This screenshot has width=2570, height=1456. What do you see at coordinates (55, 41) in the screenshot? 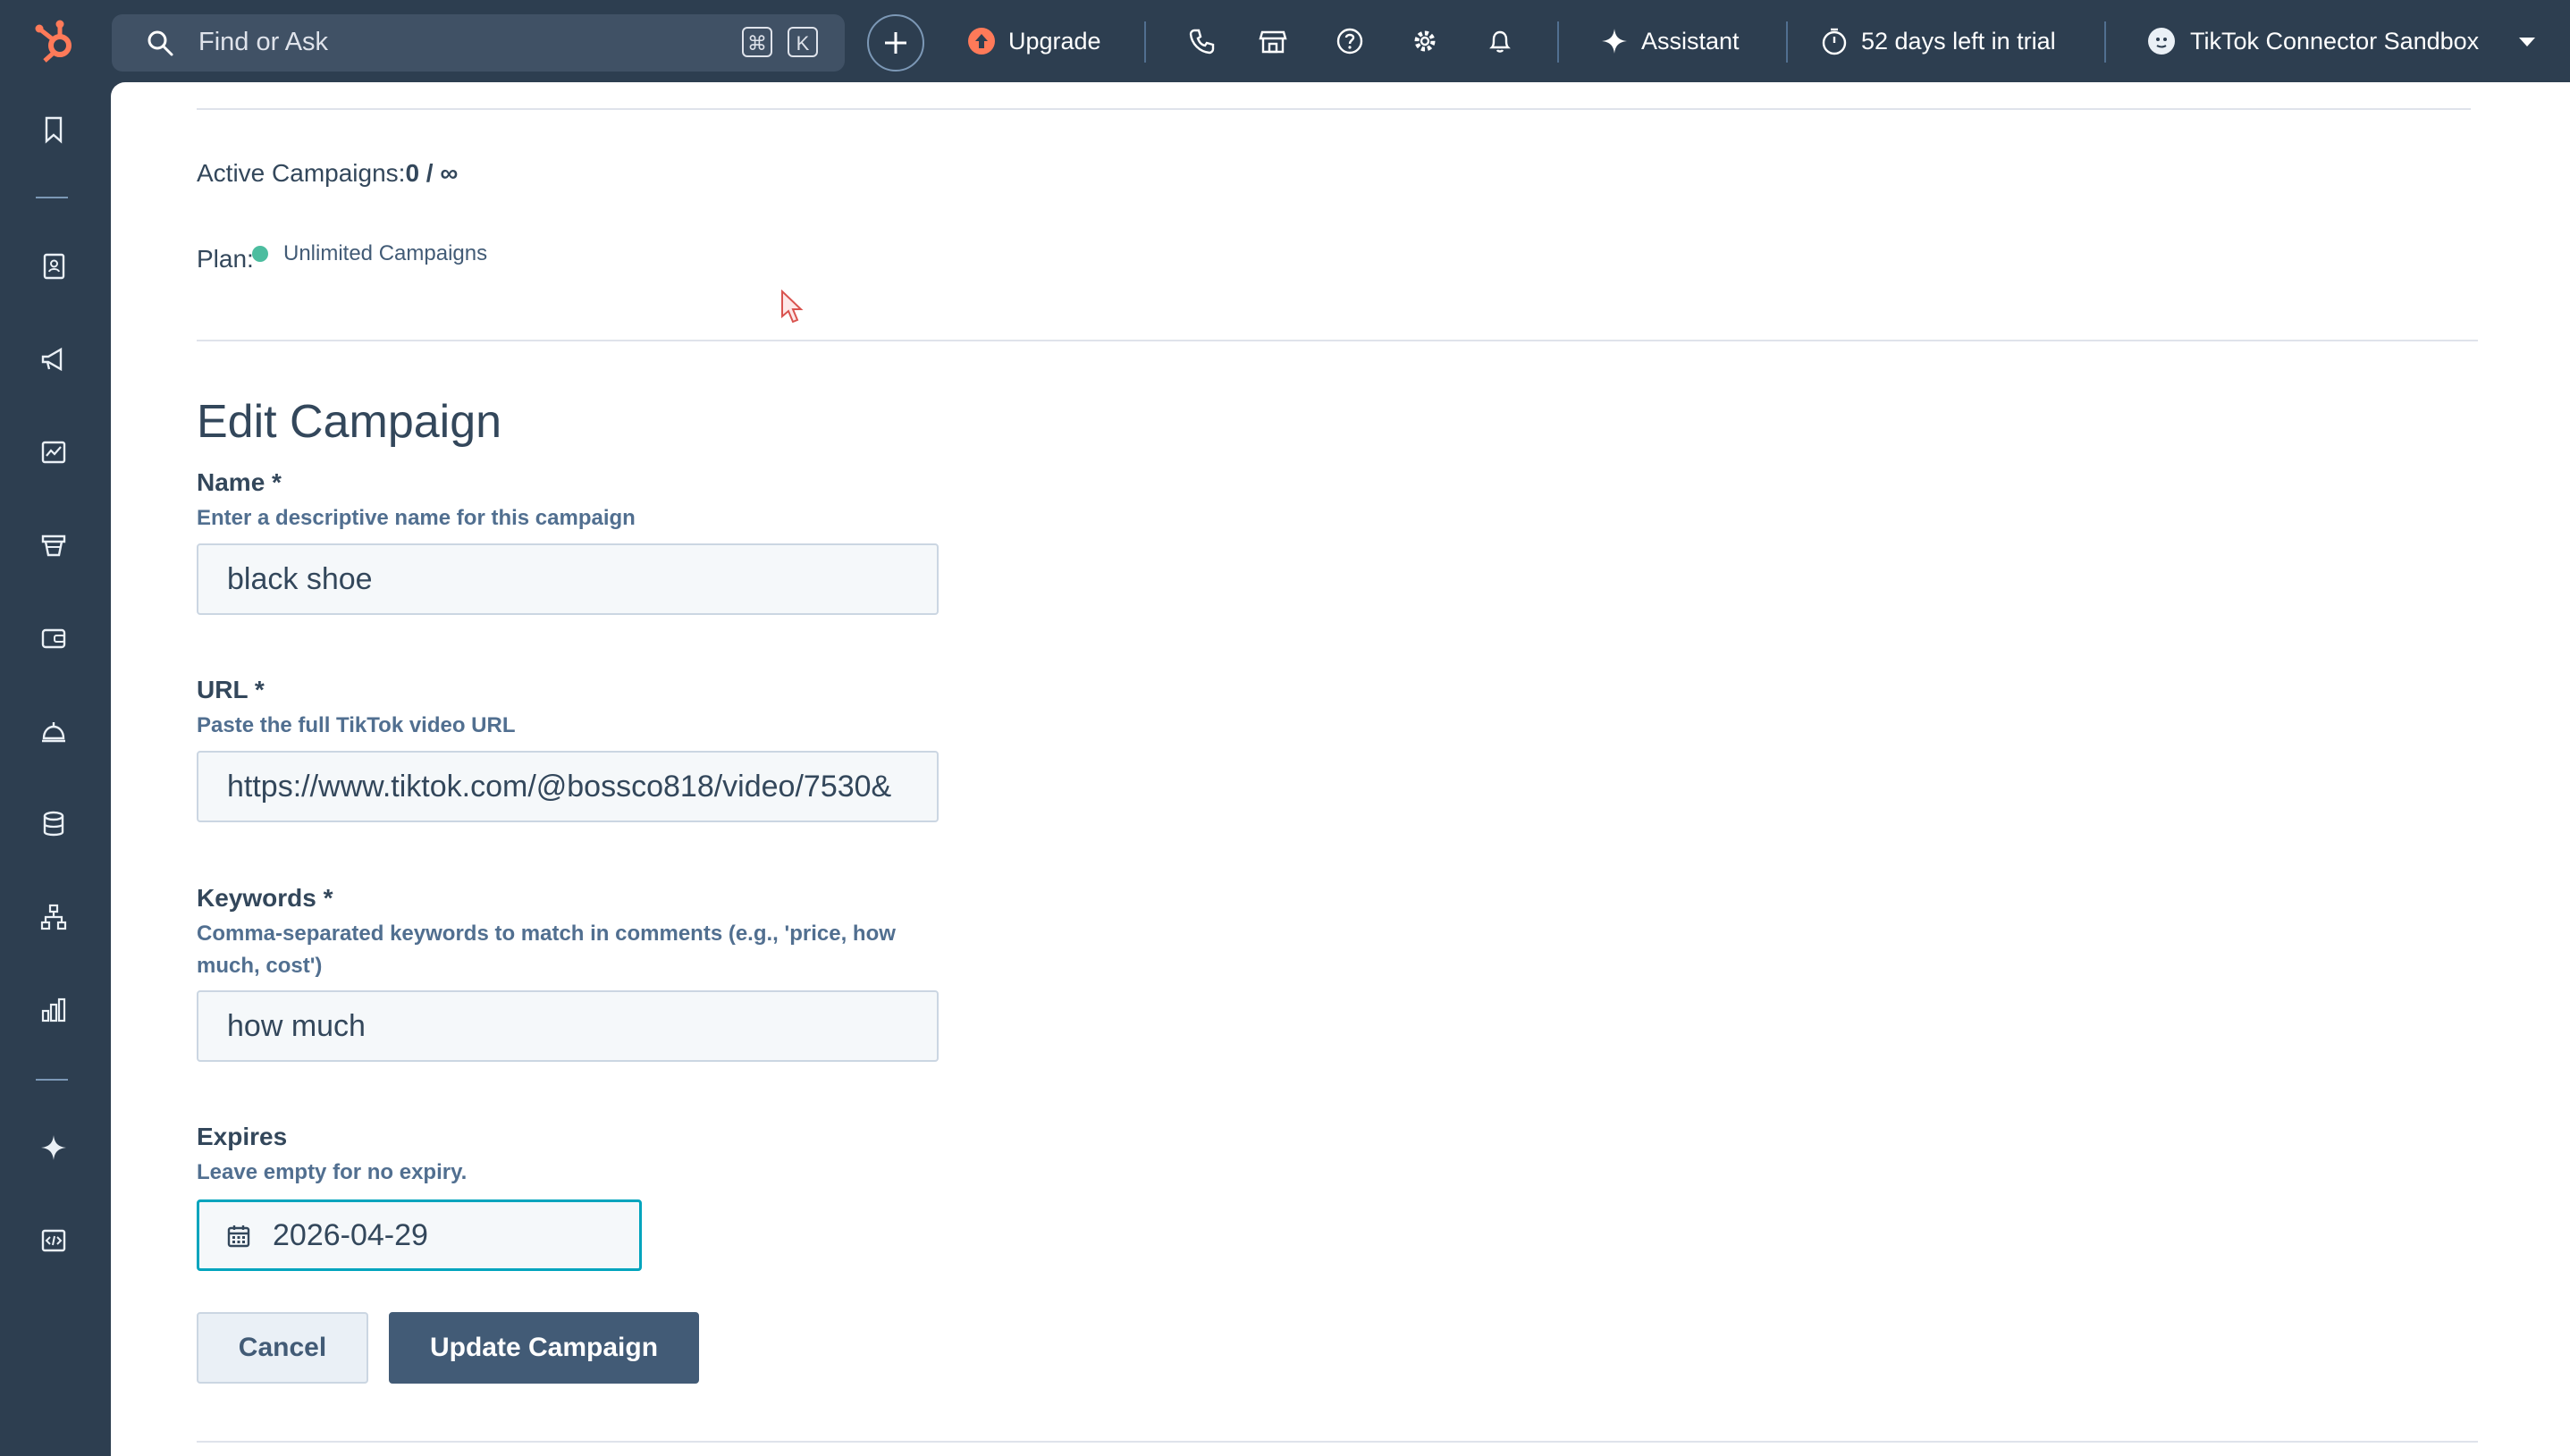
I see `hubspot-logo-icon` at bounding box center [55, 41].